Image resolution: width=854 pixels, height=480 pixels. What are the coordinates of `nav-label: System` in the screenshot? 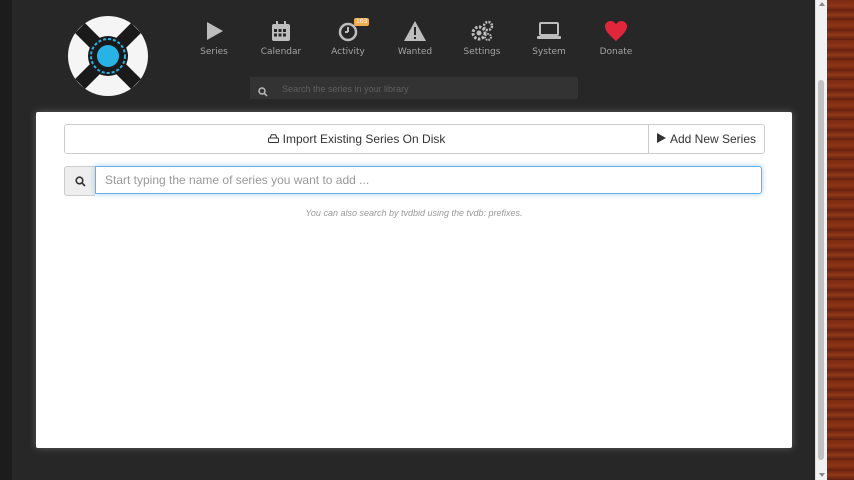 It's located at (549, 52).